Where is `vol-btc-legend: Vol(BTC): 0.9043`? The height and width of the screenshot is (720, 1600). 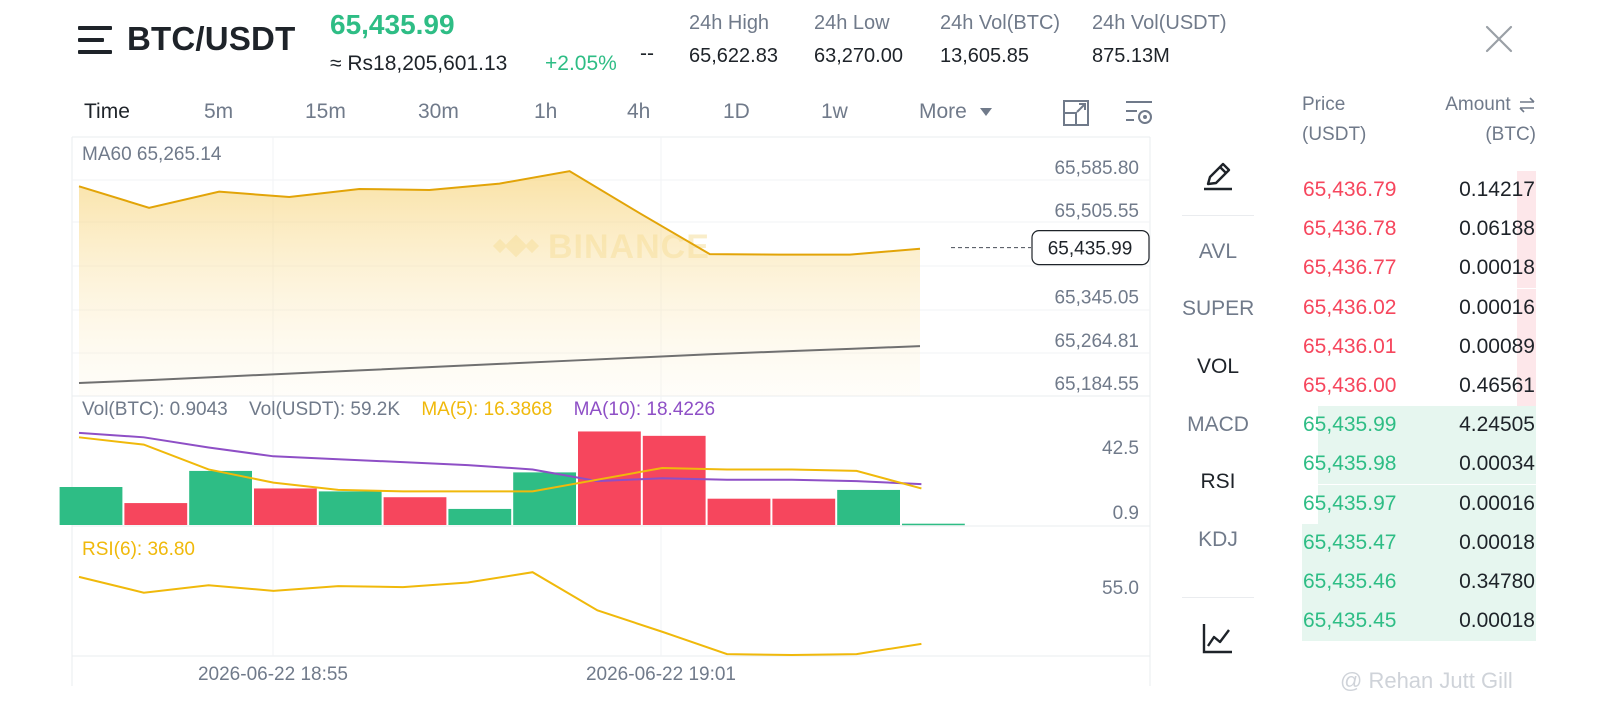 vol-btc-legend: Vol(BTC): 0.9043 is located at coordinates (155, 409).